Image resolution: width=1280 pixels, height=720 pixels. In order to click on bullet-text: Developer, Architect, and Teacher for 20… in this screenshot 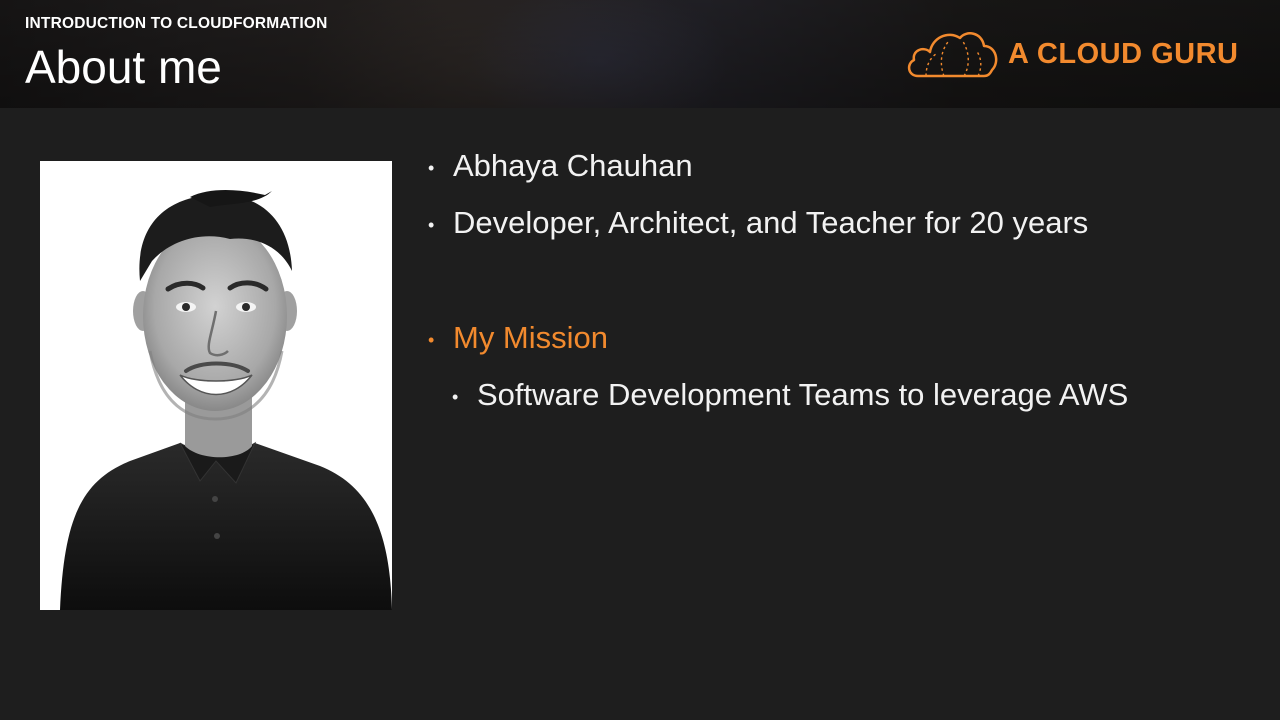, I will do `click(771, 222)`.